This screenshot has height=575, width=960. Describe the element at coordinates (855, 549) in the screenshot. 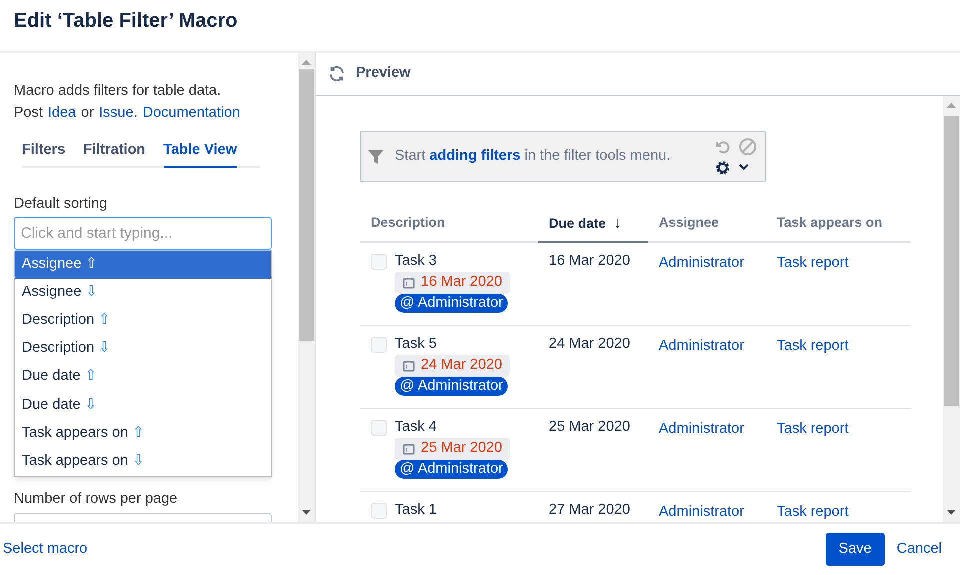

I see `save-button: Save` at that location.